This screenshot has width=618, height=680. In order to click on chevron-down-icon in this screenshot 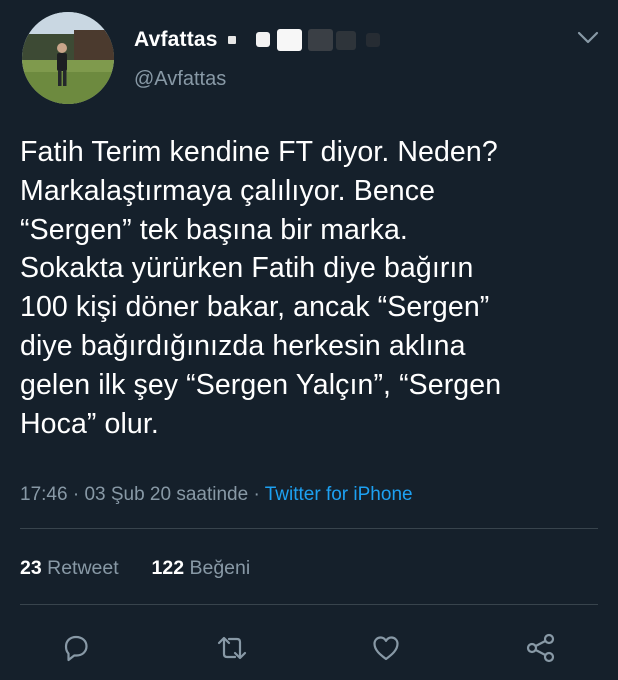, I will do `click(588, 37)`.